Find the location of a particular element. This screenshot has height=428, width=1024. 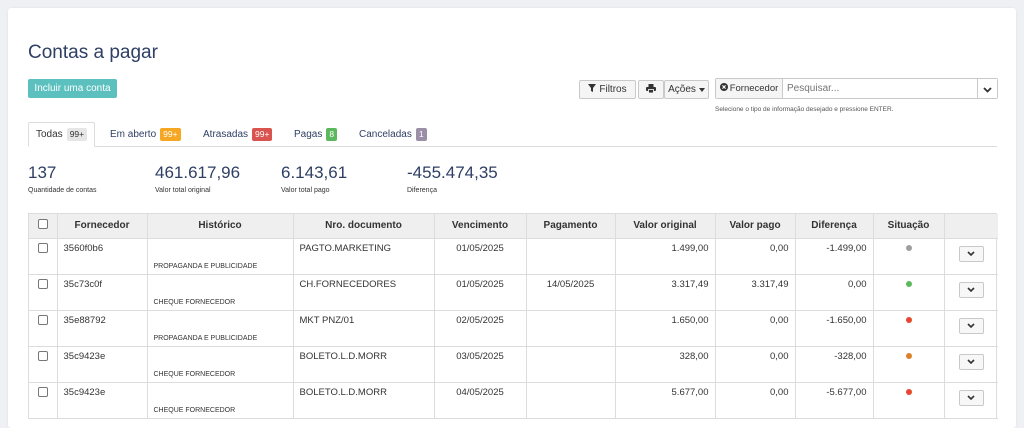

column-header: Pagamento is located at coordinates (571, 226).